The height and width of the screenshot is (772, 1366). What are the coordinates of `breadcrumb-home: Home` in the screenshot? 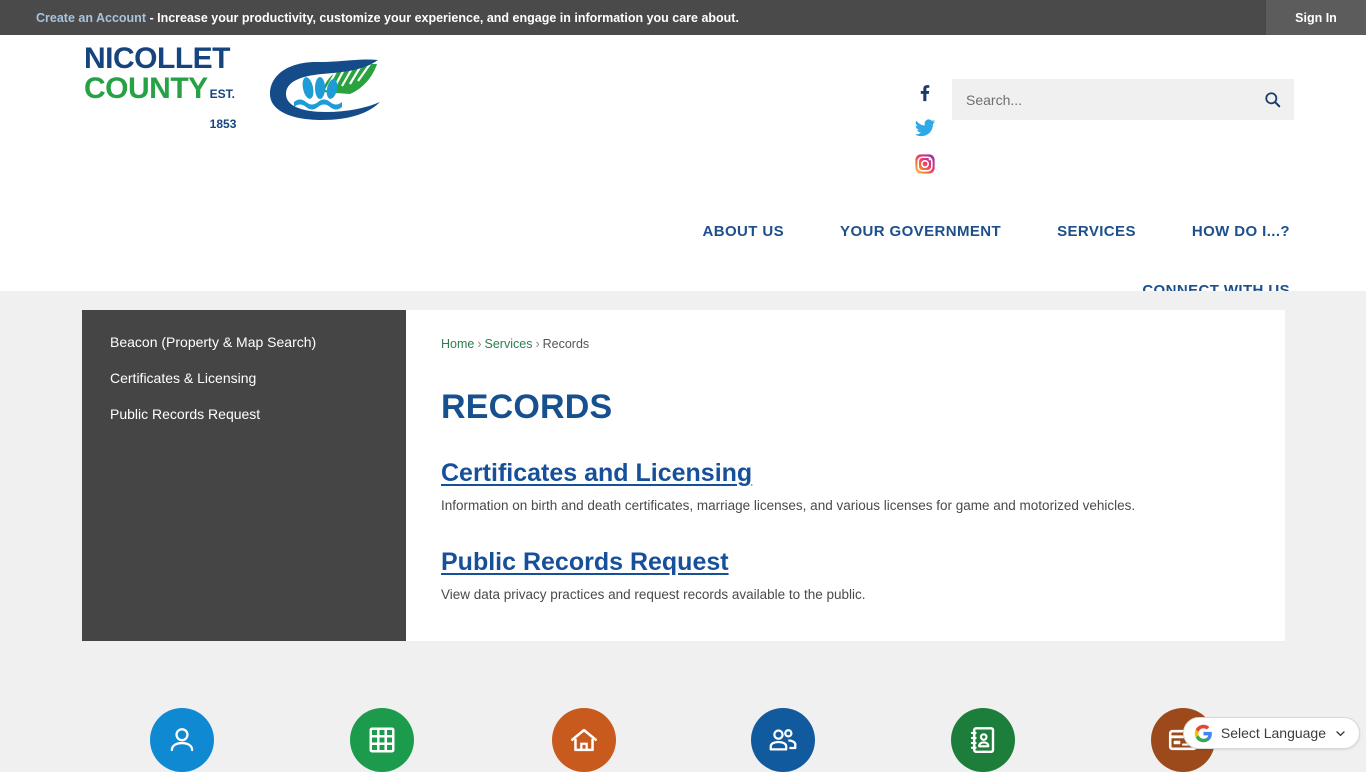 It's located at (457, 344).